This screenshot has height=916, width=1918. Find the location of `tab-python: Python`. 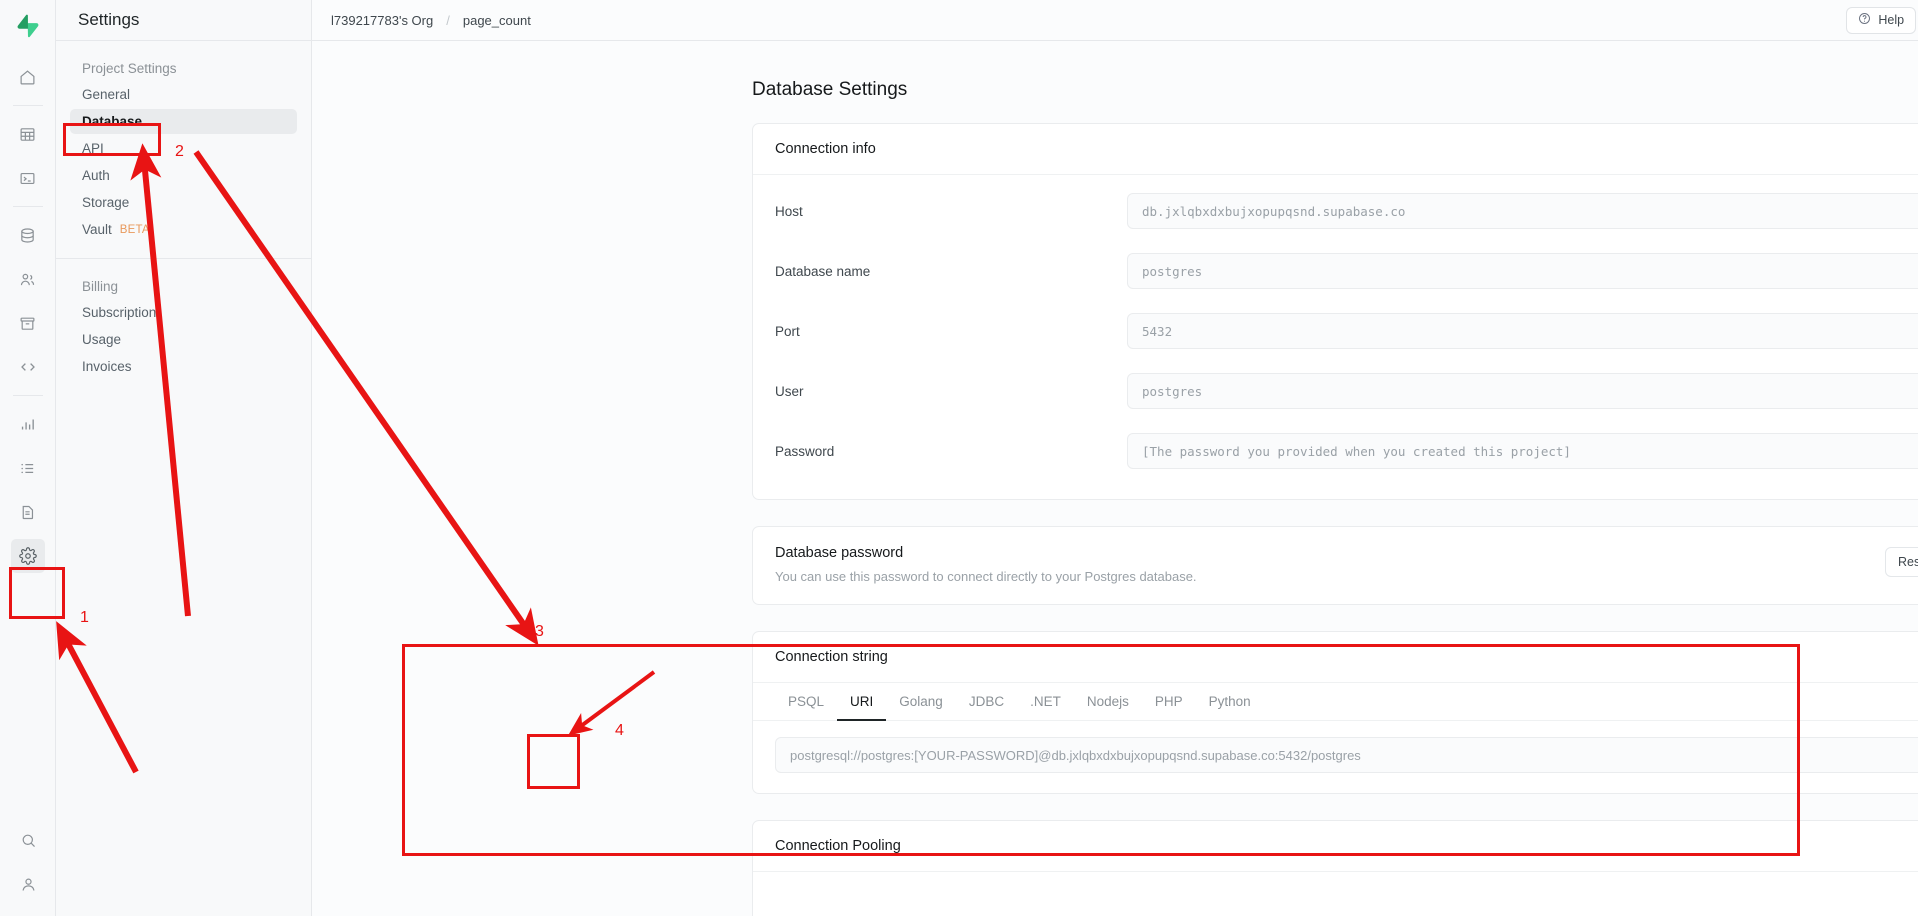

tab-python: Python is located at coordinates (1230, 702).